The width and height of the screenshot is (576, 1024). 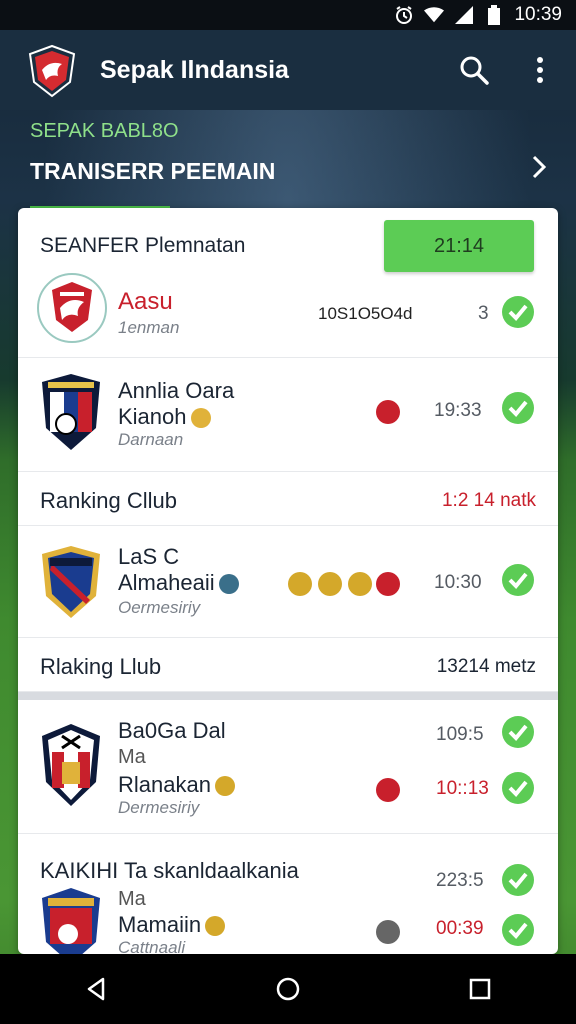 What do you see at coordinates (160, 924) in the screenshot?
I see `club-name-text: Mamaiin` at bounding box center [160, 924].